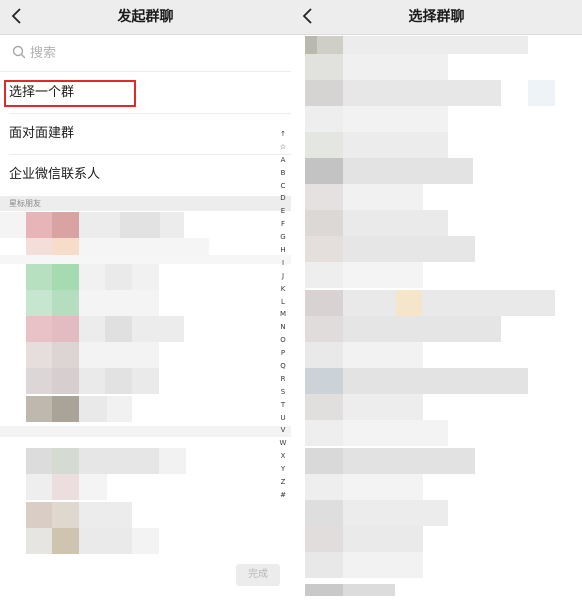 The image size is (582, 600). Describe the element at coordinates (13, 225) in the screenshot. I see `list-item-blur` at that location.